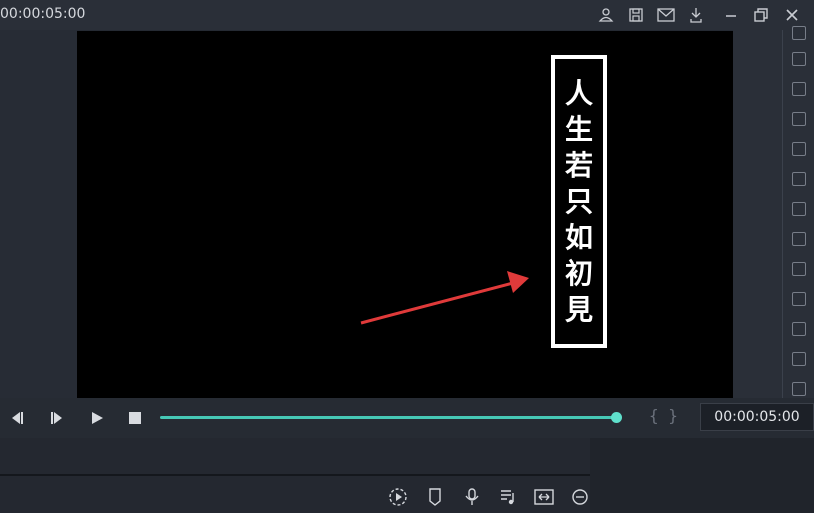 This screenshot has height=513, width=814. I want to click on minimize-icon, so click(731, 15).